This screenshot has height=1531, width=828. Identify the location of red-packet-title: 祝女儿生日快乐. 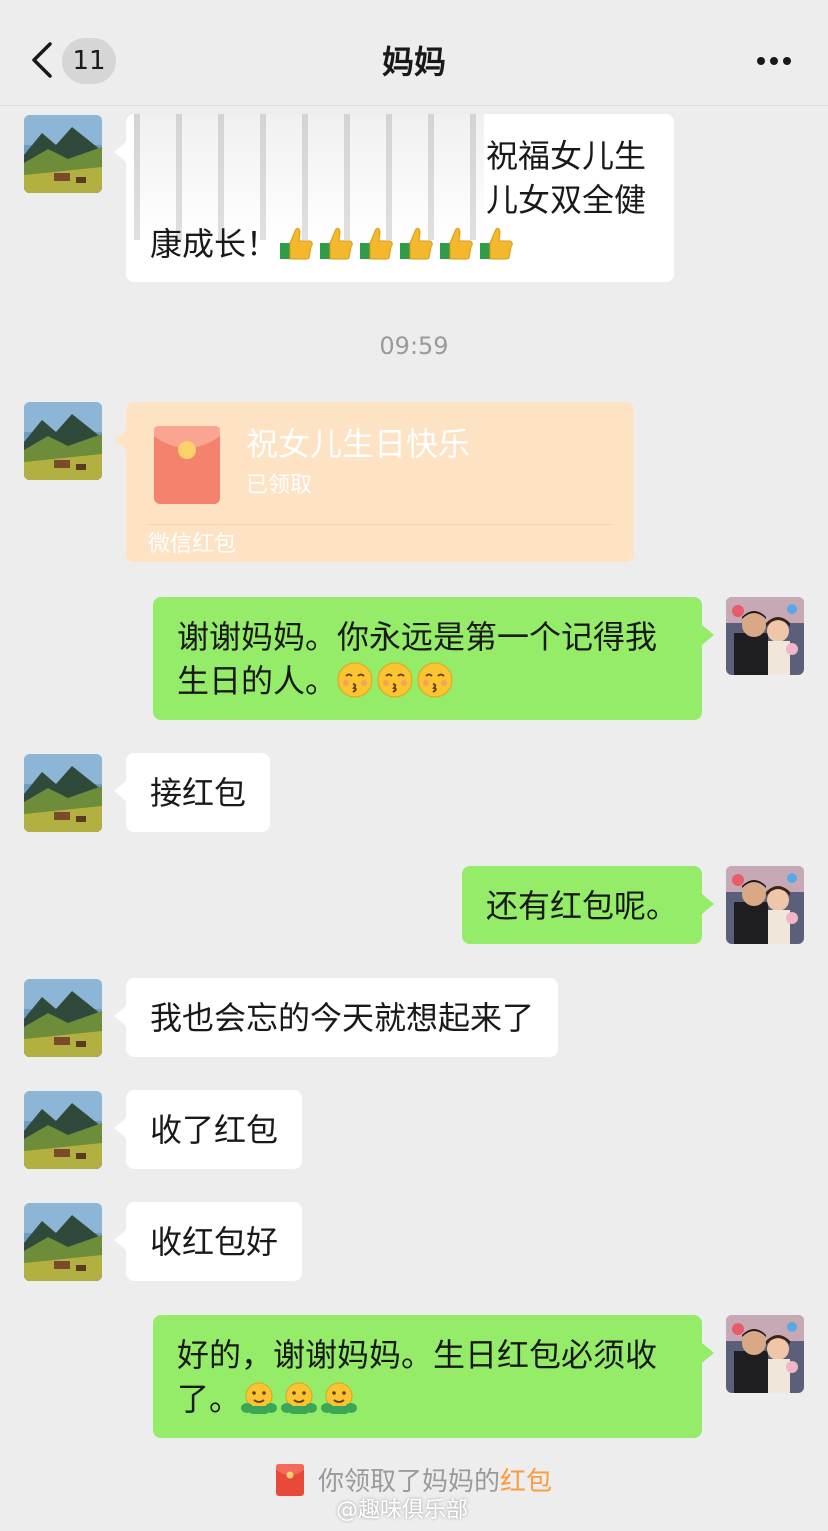
(358, 444).